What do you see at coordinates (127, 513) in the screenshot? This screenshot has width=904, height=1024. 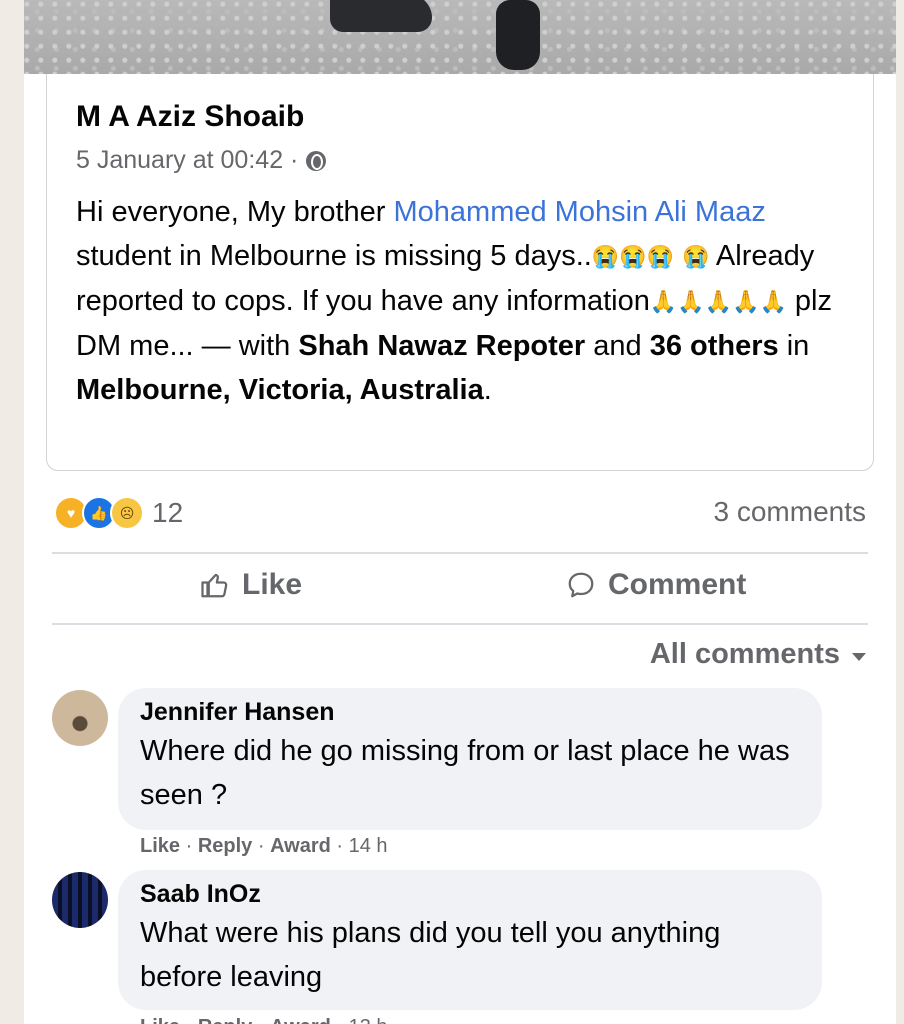 I see `sad-reaction-icon: ☹` at bounding box center [127, 513].